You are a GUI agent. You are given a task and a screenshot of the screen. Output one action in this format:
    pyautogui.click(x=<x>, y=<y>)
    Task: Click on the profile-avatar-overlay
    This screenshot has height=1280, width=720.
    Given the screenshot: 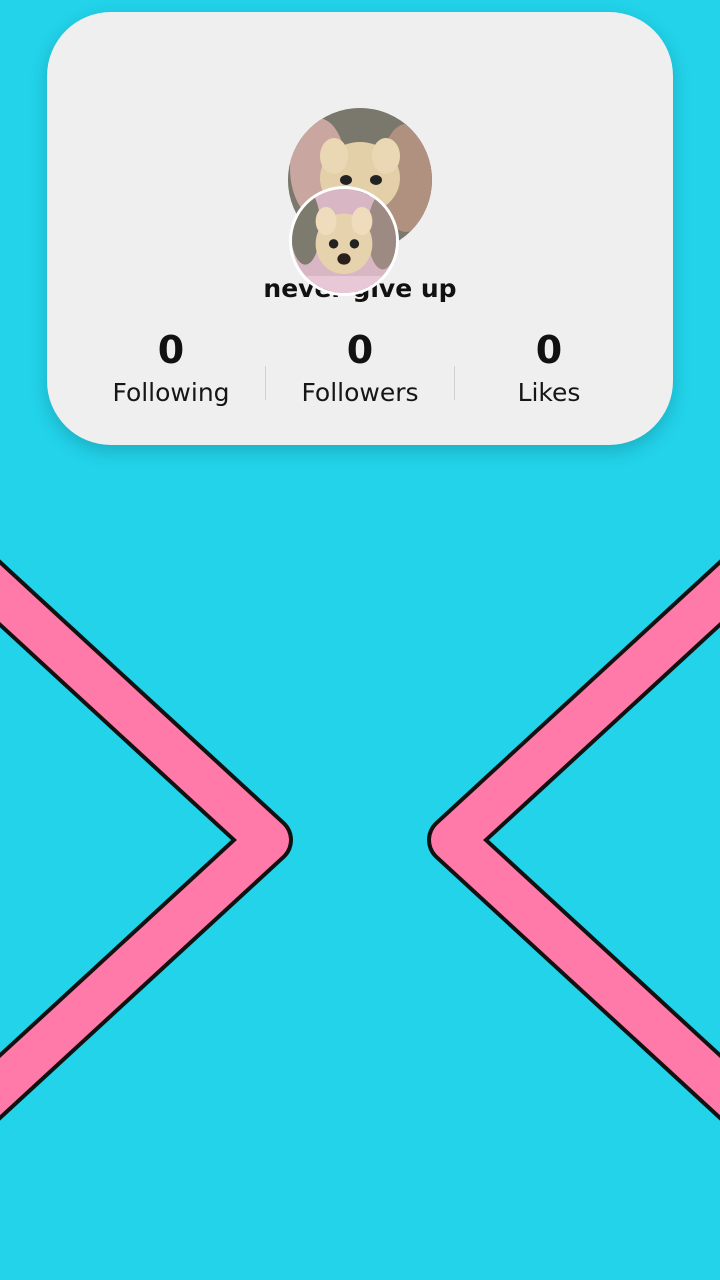 What is the action you would take?
    pyautogui.click(x=344, y=241)
    